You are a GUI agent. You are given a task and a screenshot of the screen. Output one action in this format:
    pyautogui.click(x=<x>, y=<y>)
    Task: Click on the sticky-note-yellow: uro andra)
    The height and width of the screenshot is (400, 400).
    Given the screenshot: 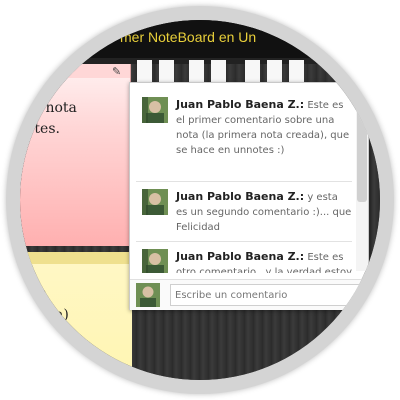 What is the action you would take?
    pyautogui.click(x=76, y=316)
    